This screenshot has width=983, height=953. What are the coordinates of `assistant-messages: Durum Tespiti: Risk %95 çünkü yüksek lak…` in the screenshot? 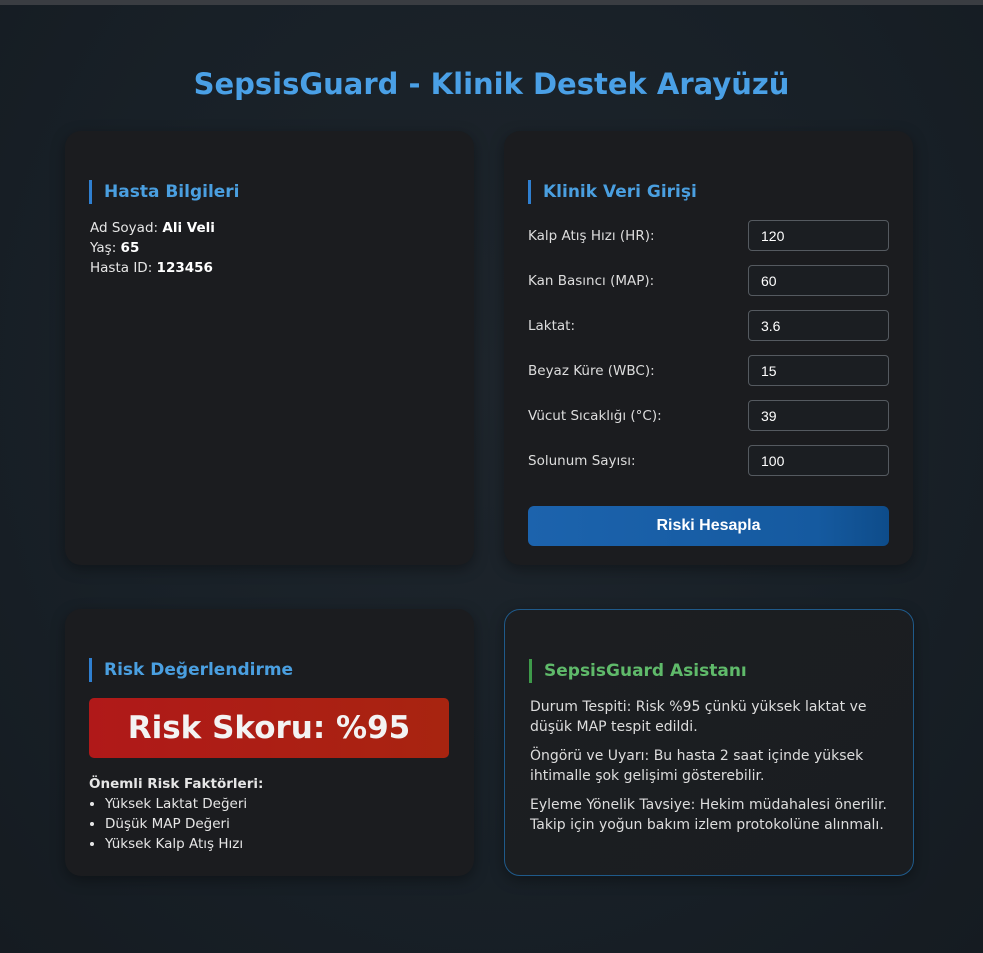 It's located at (712, 770).